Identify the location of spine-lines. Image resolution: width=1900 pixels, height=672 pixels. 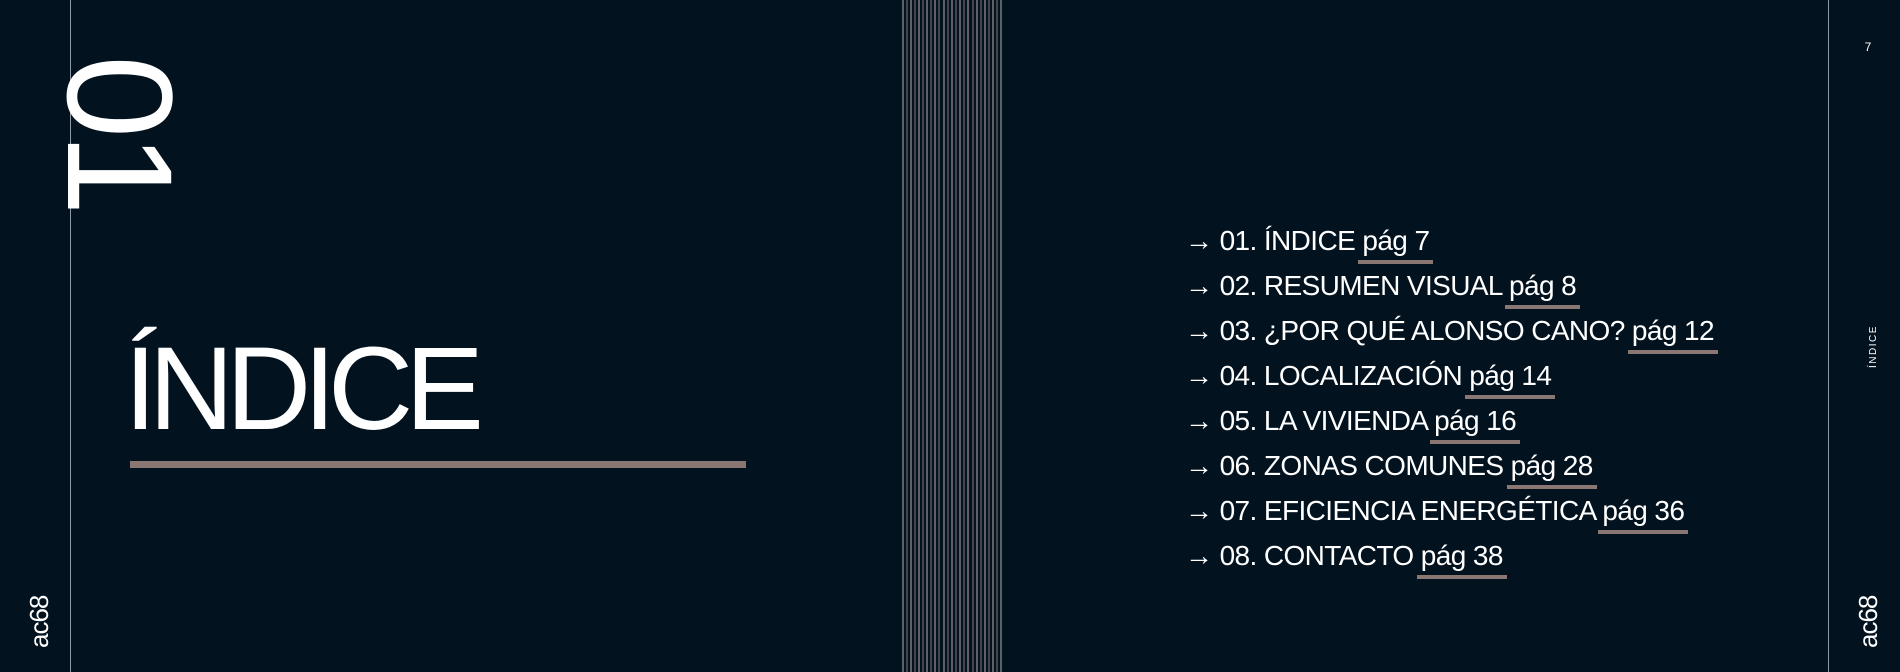
(952, 336).